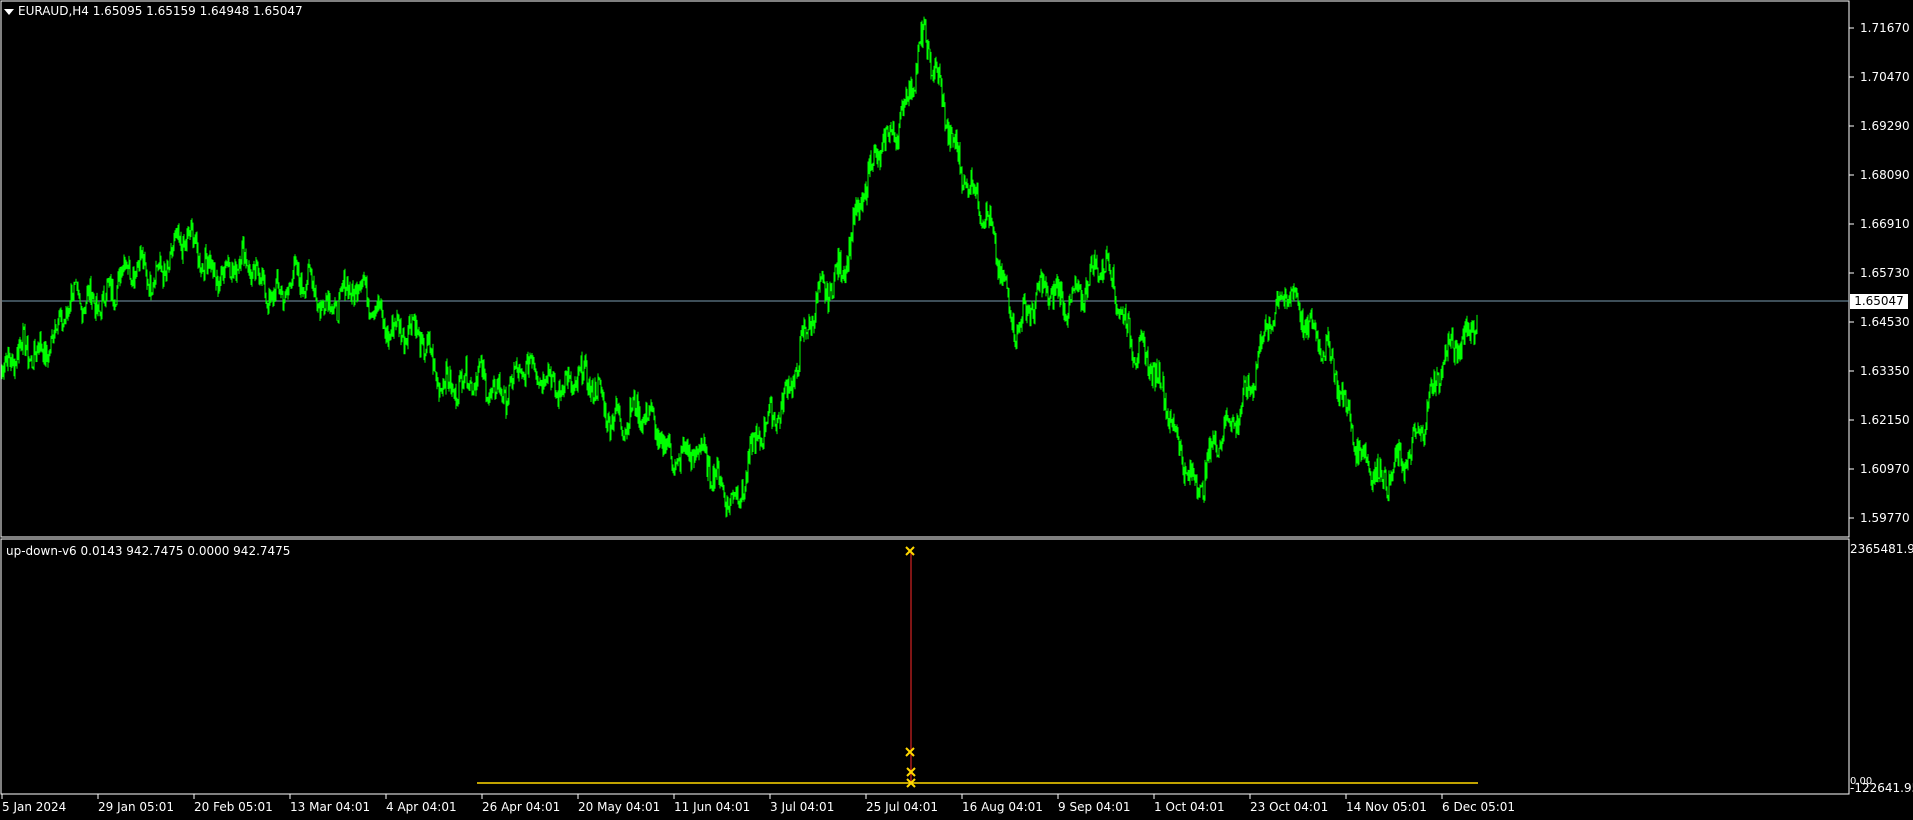 The height and width of the screenshot is (820, 1913). What do you see at coordinates (1386, 807) in the screenshot?
I see `time-axis-label: 14 Nov 05:01` at bounding box center [1386, 807].